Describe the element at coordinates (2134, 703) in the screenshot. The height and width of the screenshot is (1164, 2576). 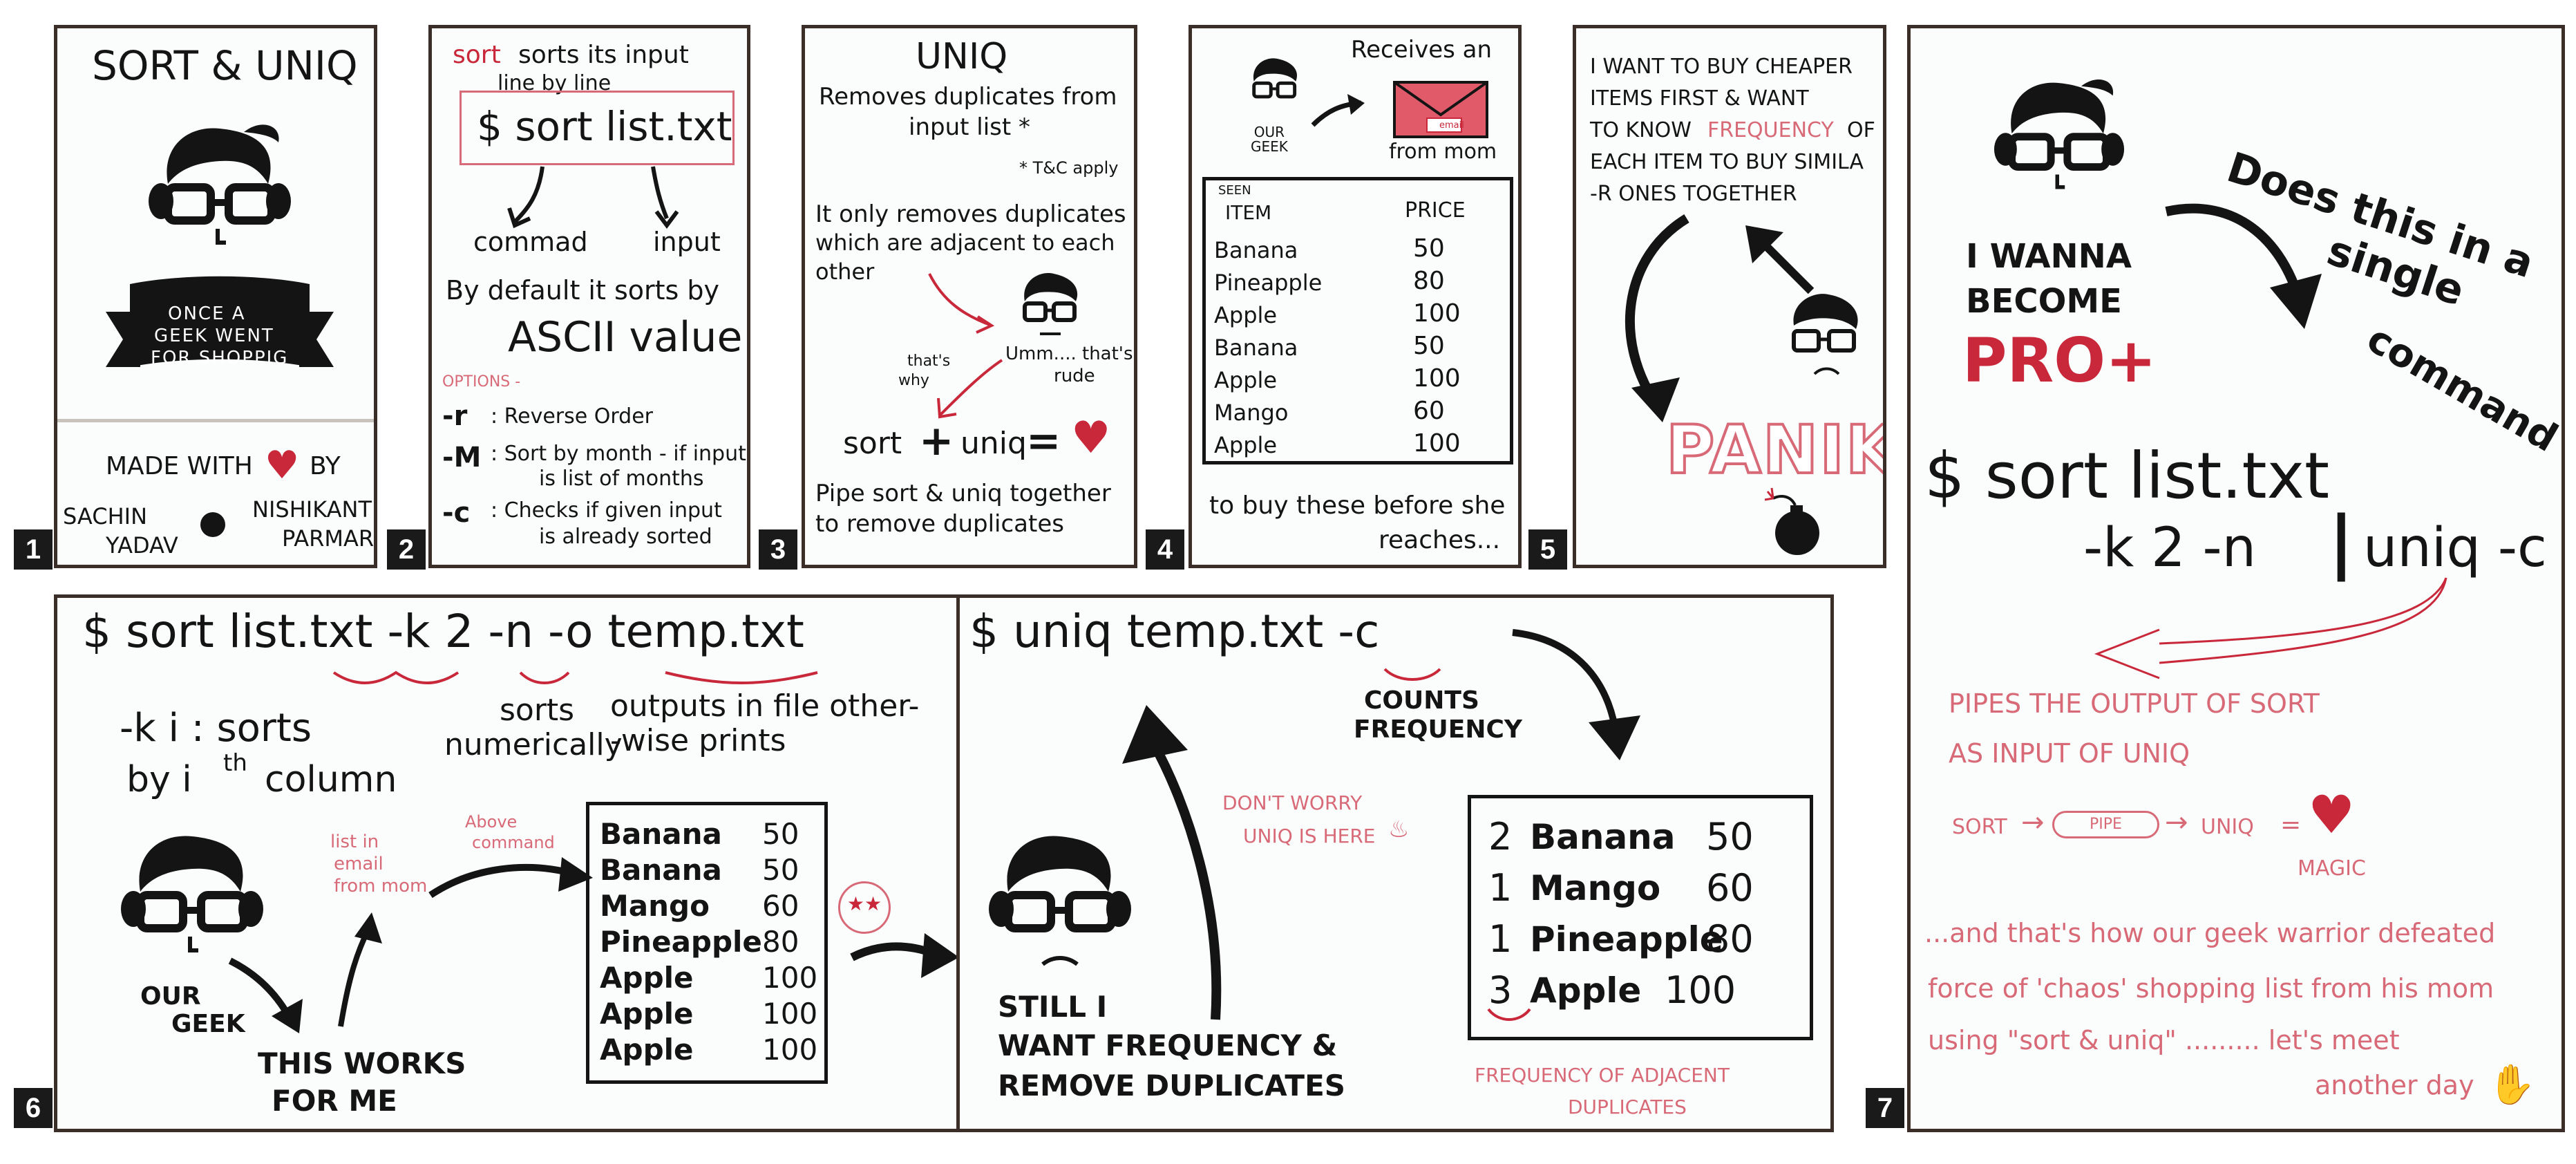
I see `pipes-1: PIPES THE OUTPUT OF SORT` at that location.